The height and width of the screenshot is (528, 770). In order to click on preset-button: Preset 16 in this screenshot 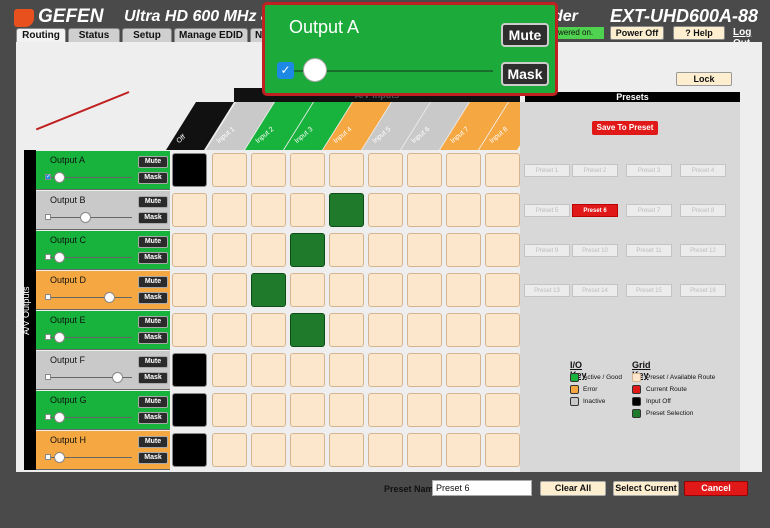, I will do `click(703, 290)`.